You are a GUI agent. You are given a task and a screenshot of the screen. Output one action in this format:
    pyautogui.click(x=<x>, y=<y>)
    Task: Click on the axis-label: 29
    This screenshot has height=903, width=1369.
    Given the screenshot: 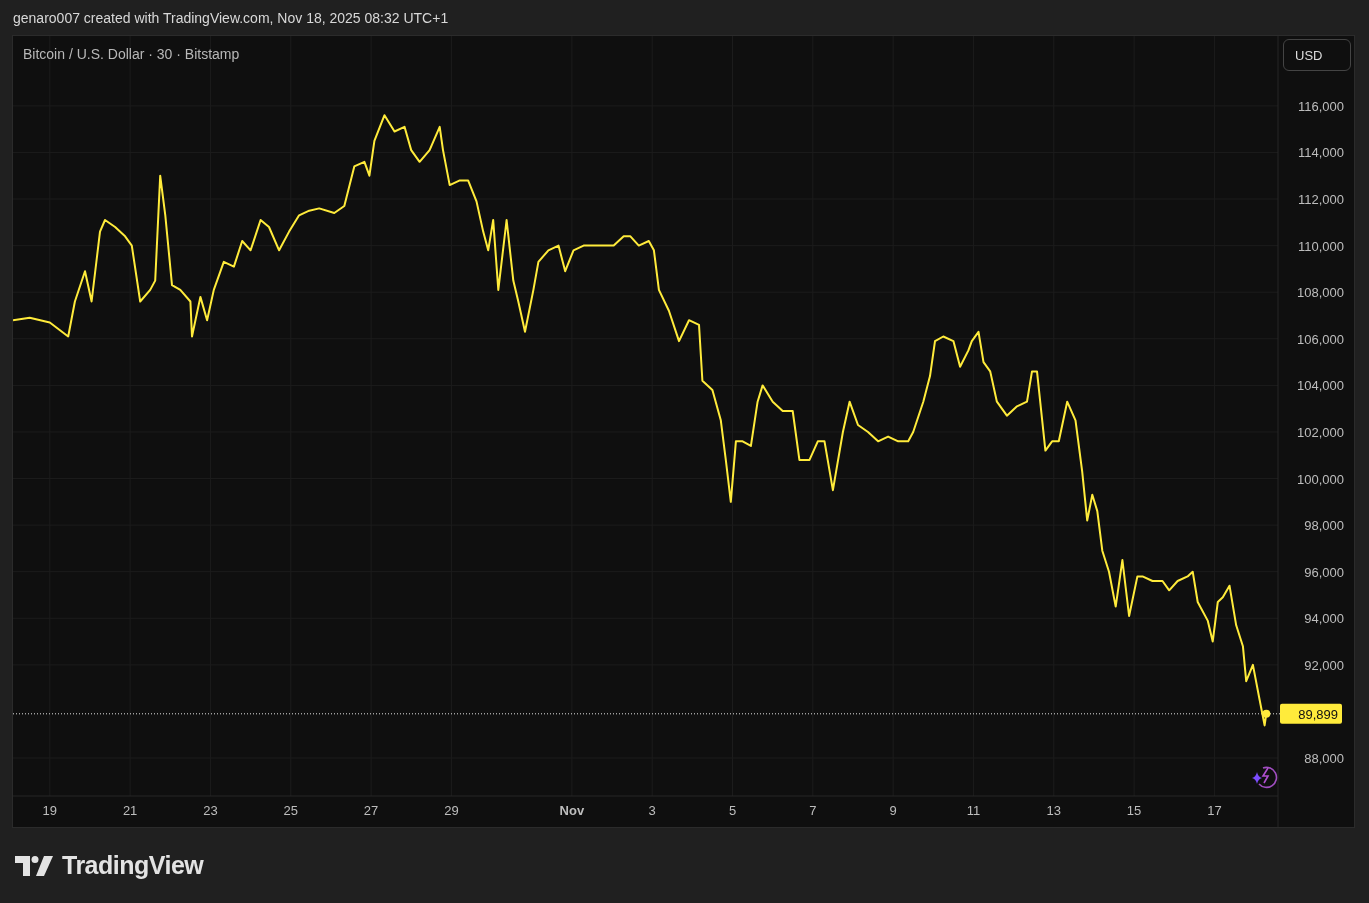 What is the action you would take?
    pyautogui.click(x=451, y=810)
    